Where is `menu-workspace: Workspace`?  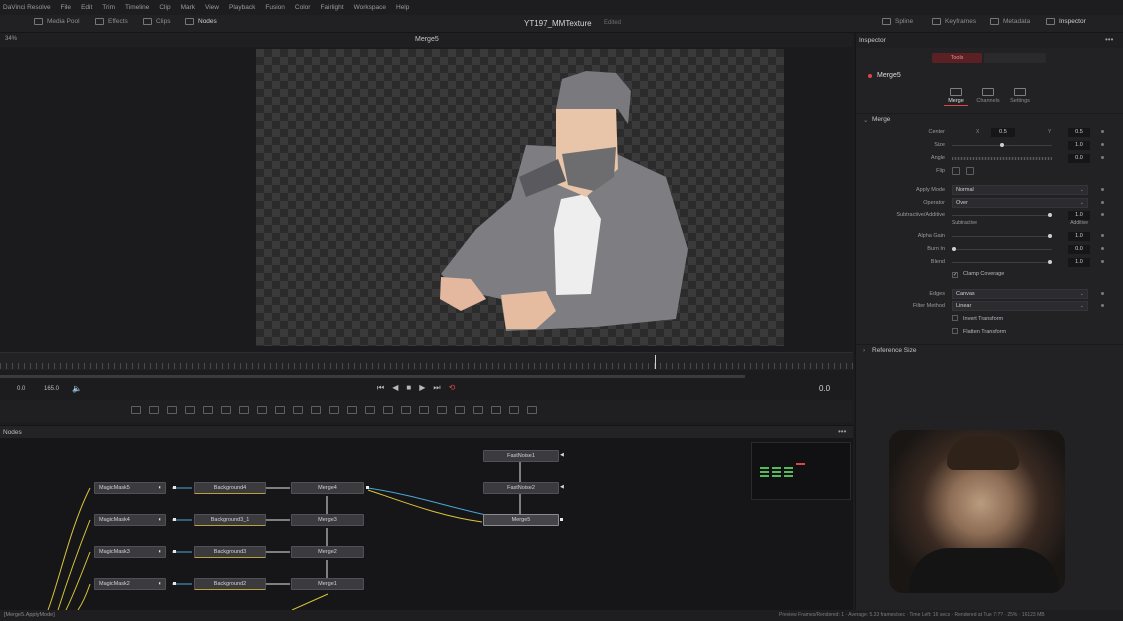 menu-workspace: Workspace is located at coordinates (370, 7).